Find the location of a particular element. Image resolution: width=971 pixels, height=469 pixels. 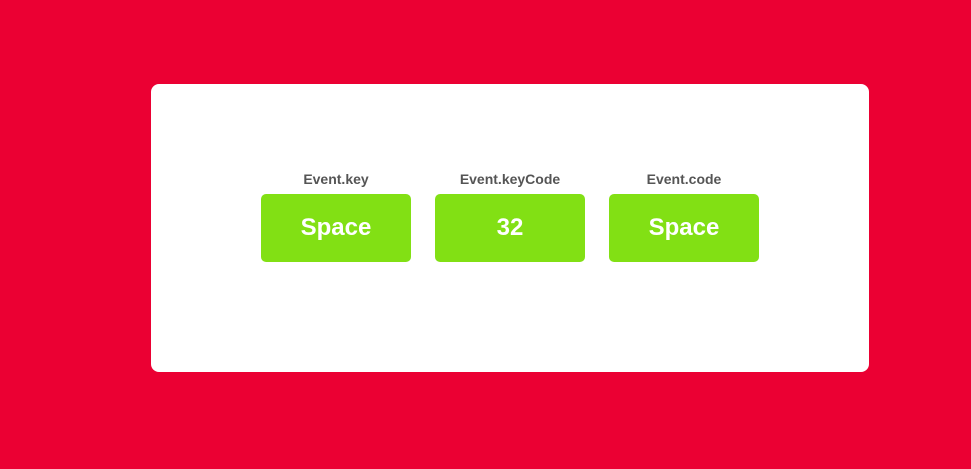

event-key-label: Event.key is located at coordinates (336, 179).